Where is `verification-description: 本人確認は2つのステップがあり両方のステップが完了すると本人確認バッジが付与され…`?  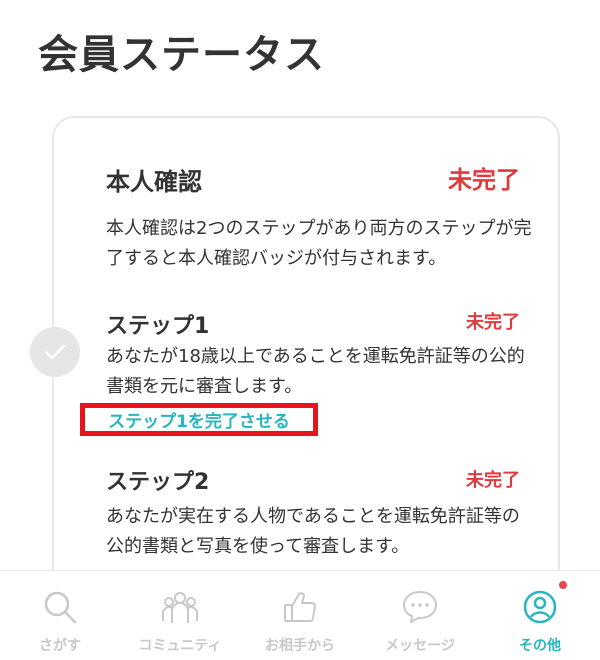
verification-description: 本人確認は2つのステップがあり両方のステップが完了すると本人確認バッジが付与され… is located at coordinates (319, 243).